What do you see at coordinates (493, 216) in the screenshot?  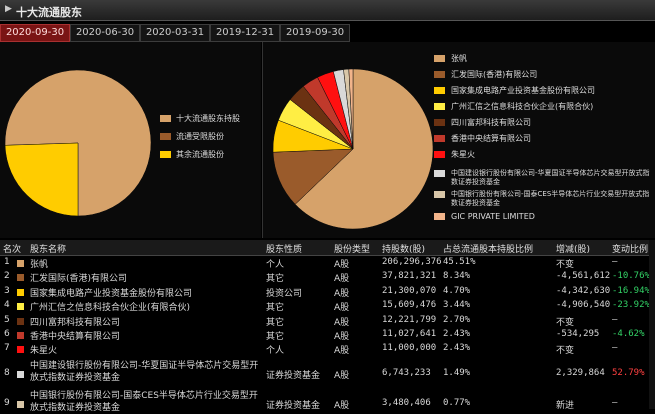 I see `right-legend-label: GIC PRIVATE LIMITED` at bounding box center [493, 216].